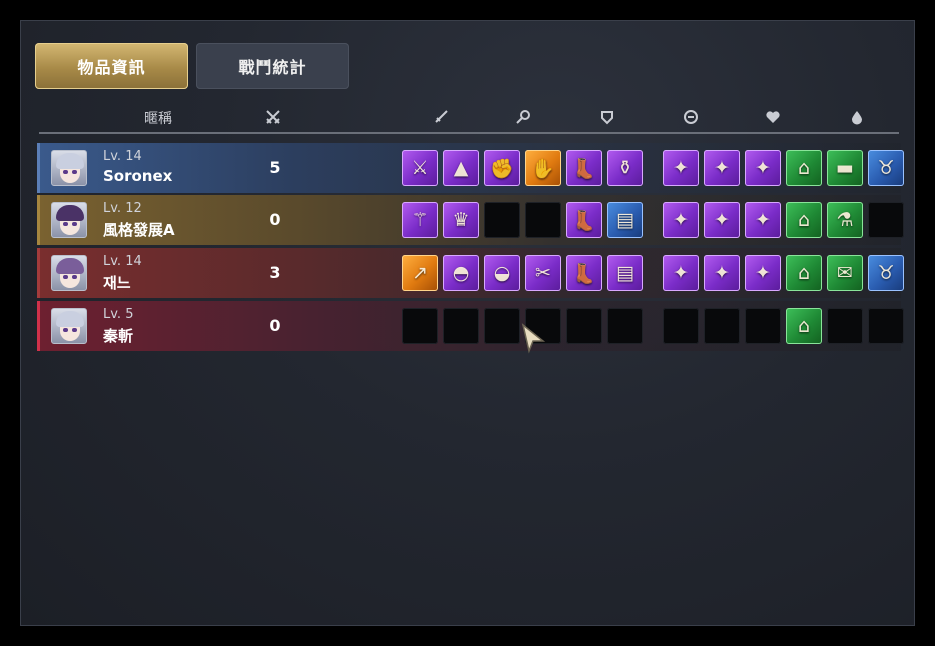 The height and width of the screenshot is (646, 935). What do you see at coordinates (275, 272) in the screenshot?
I see `kill-count: 3` at bounding box center [275, 272].